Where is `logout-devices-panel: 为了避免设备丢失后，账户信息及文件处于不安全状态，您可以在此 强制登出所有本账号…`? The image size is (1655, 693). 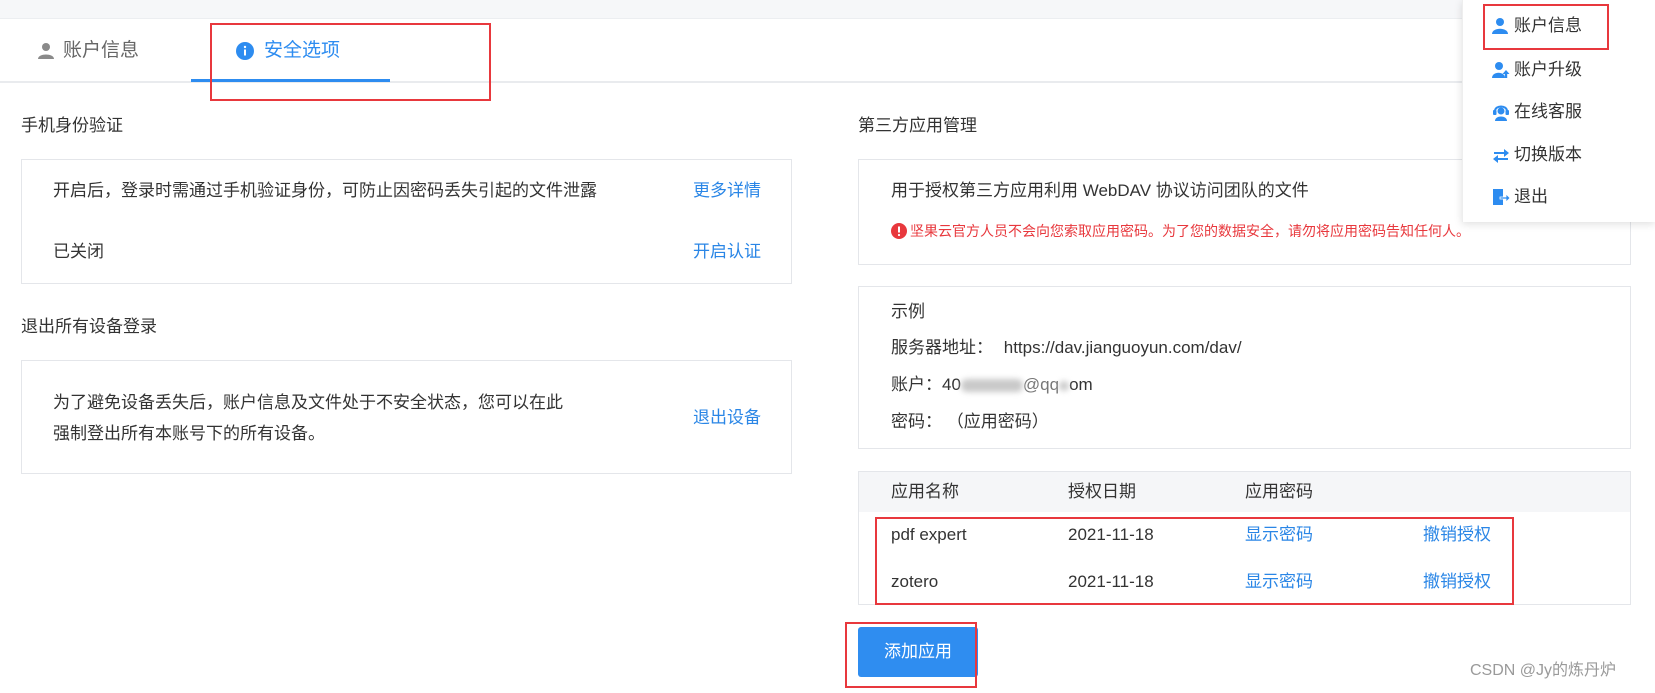 logout-devices-panel: 为了避免设备丢失后，账户信息及文件处于不安全状态，您可以在此 强制登出所有本账号… is located at coordinates (406, 417).